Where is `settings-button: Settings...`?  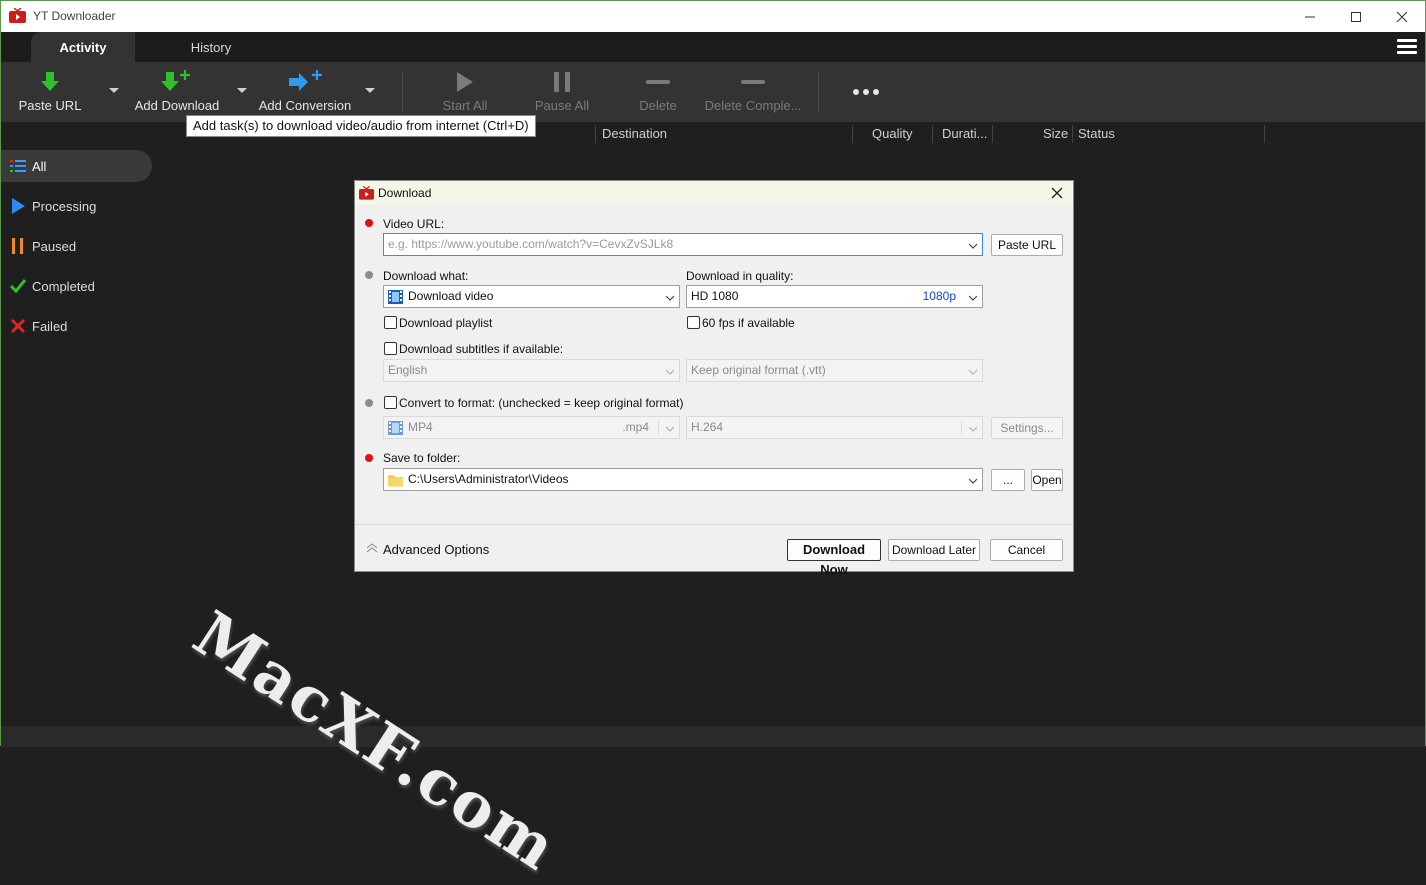 settings-button: Settings... is located at coordinates (1027, 428).